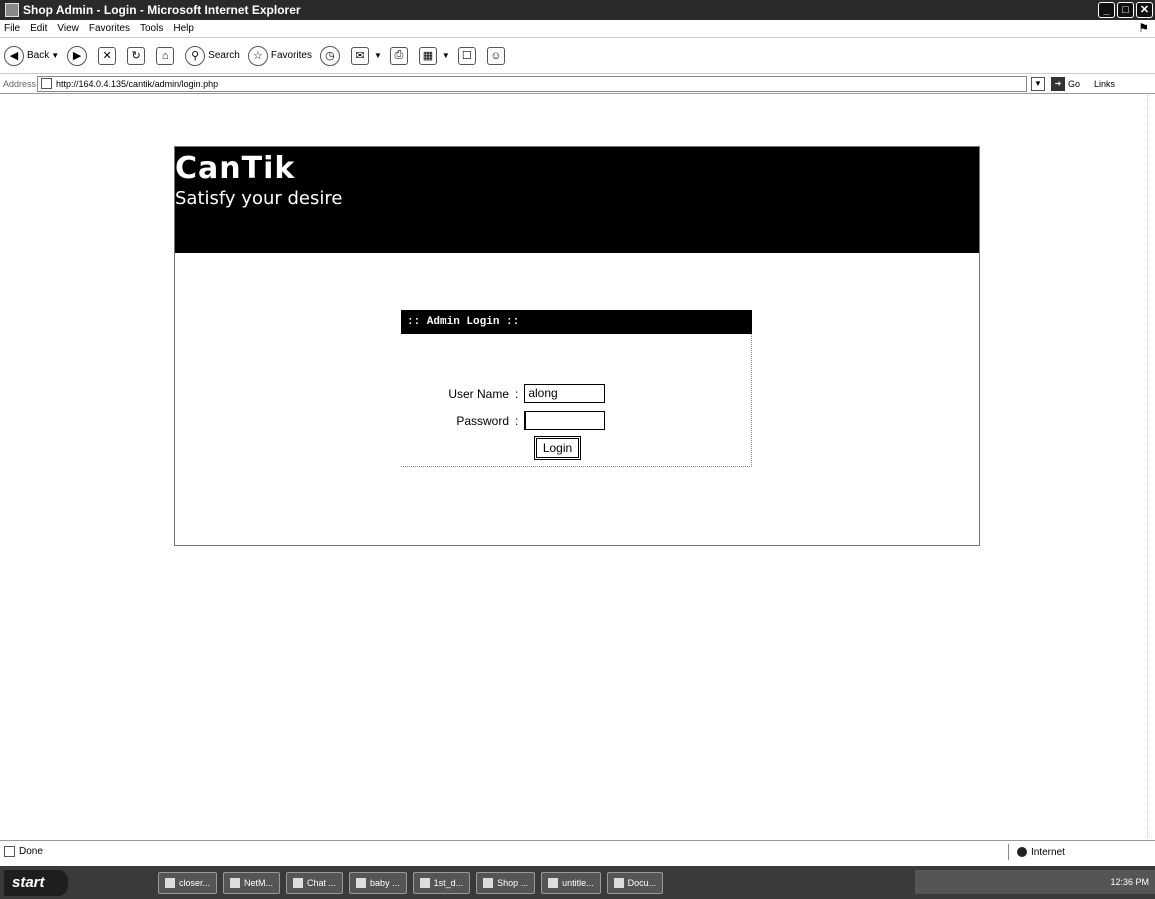  I want to click on search-icon: ⚲, so click(195, 55).